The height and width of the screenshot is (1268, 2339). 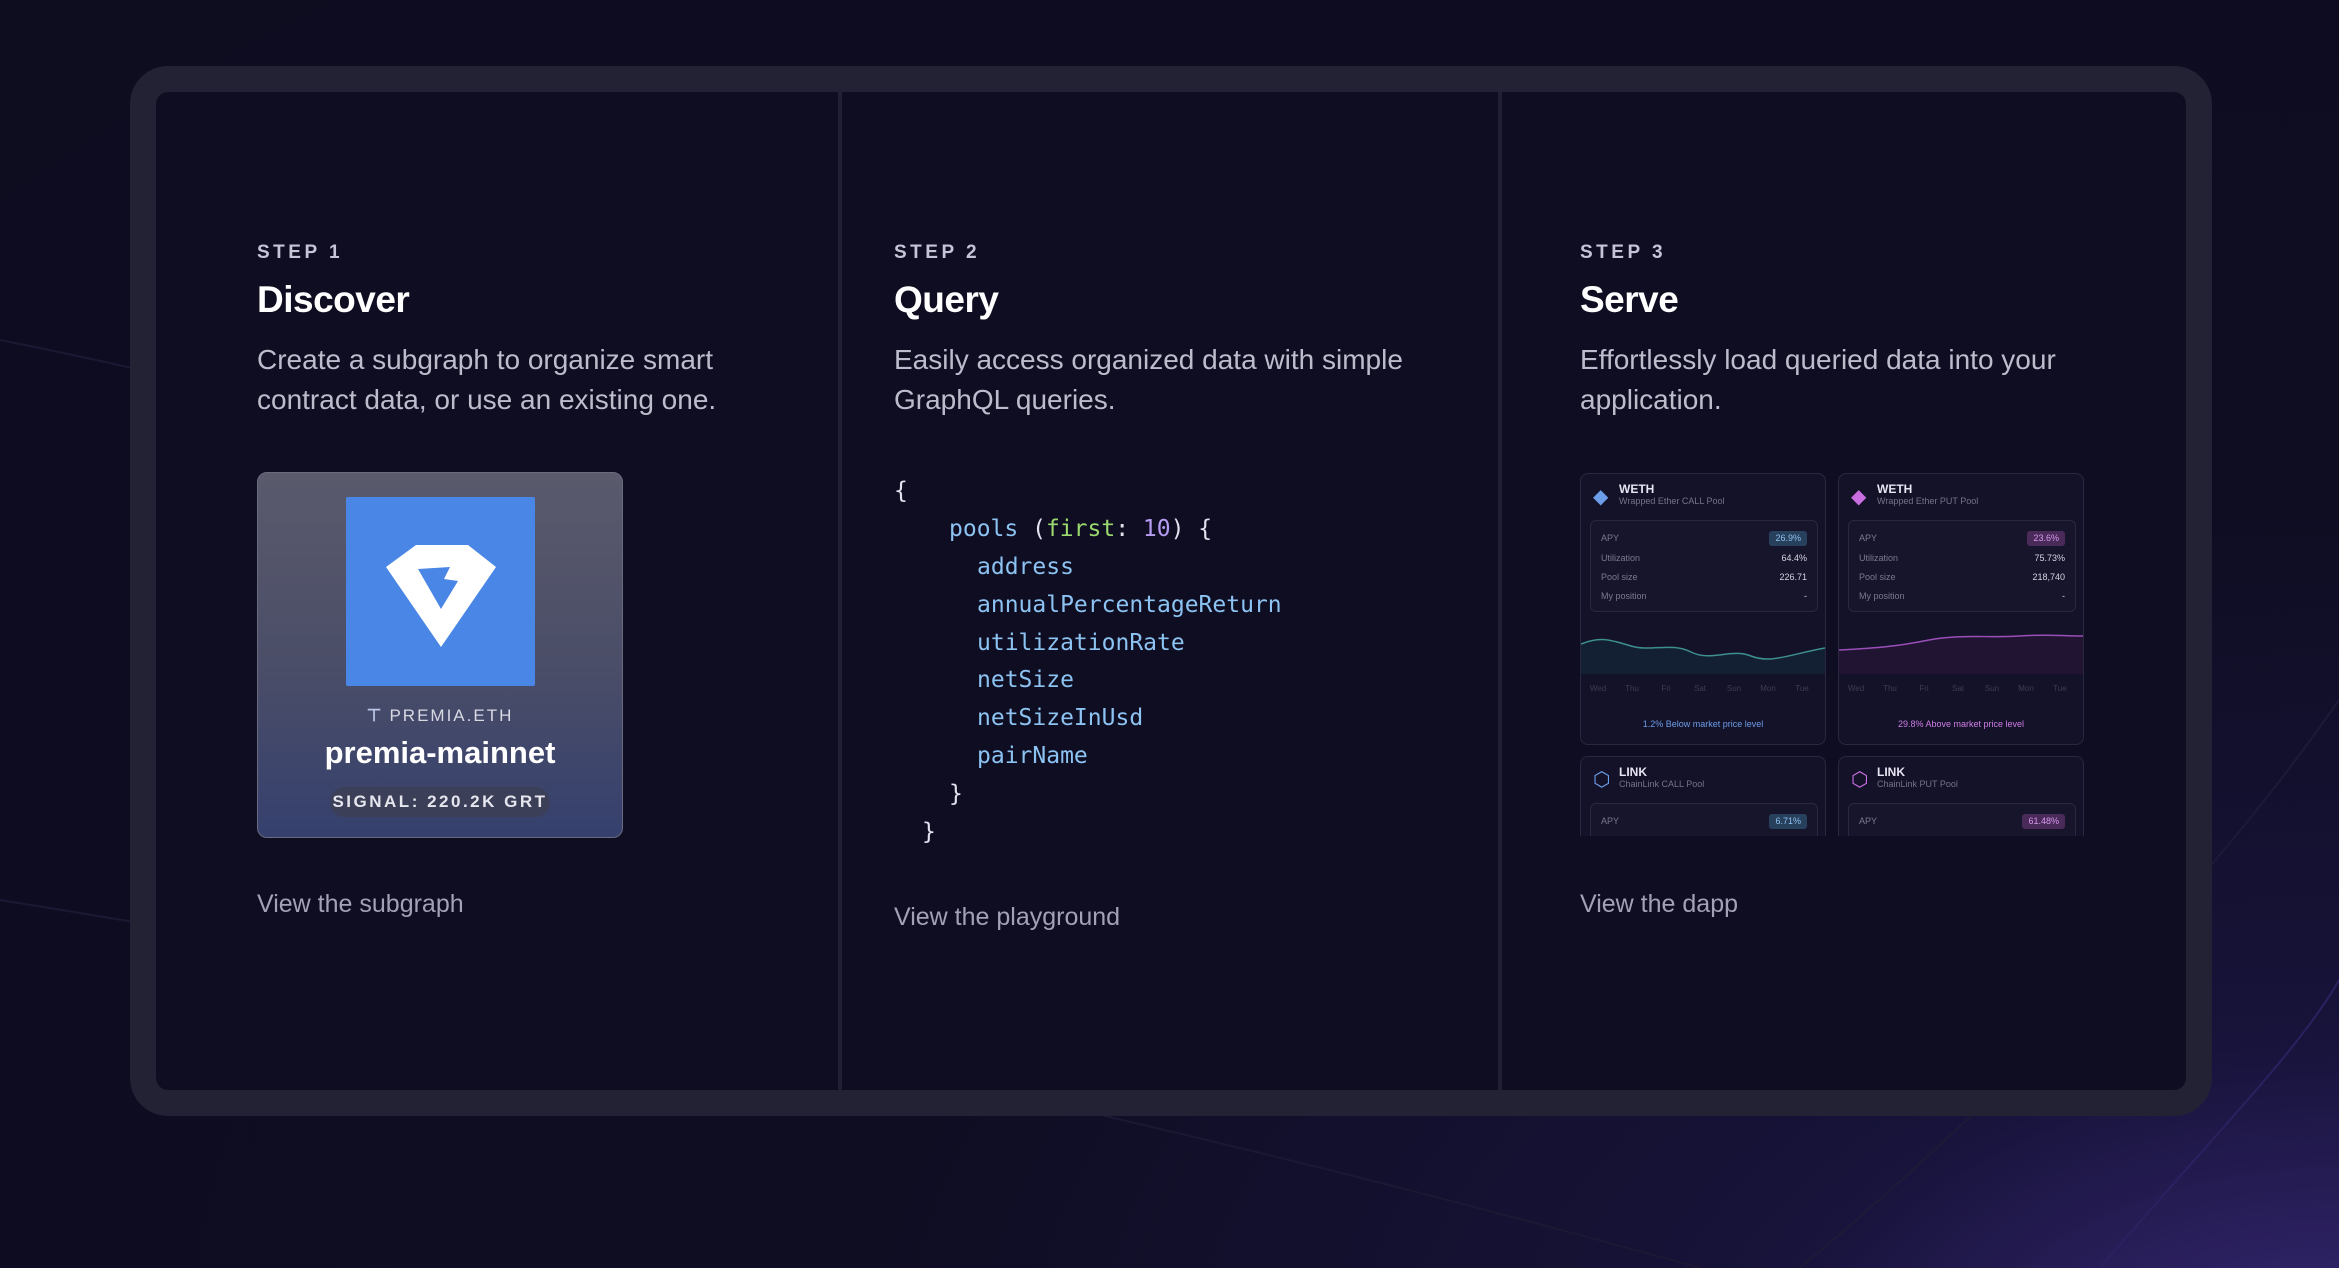 I want to click on apy-row: APY 26.9%, so click(x=1704, y=539).